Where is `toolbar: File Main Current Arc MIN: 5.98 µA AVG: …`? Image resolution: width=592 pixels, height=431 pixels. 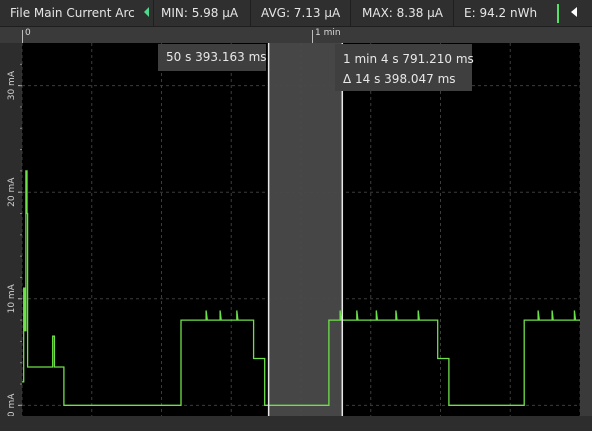
toolbar: File Main Current Arc MIN: 5.98 µA AVG: … is located at coordinates (296, 13).